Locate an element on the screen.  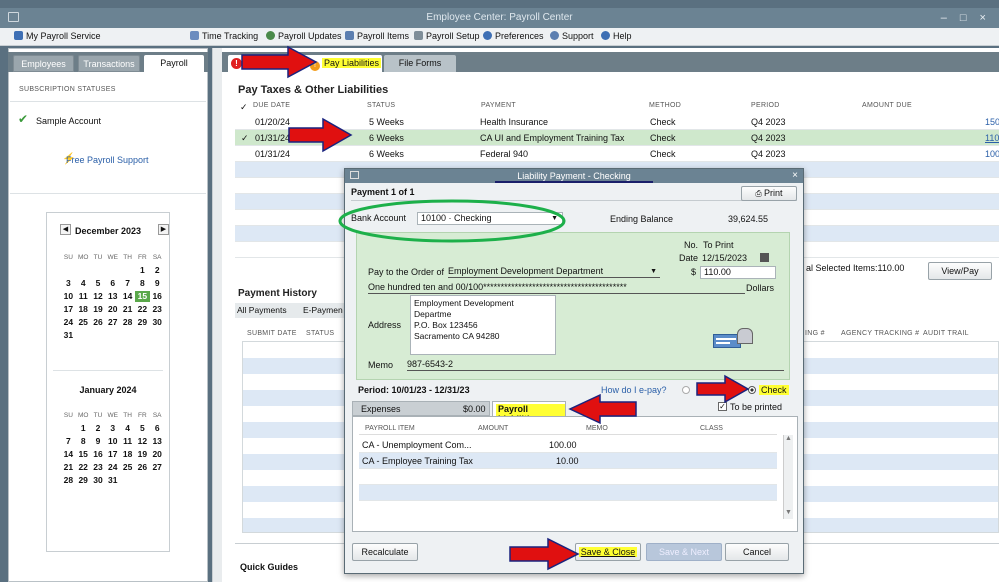
epay-radio is located at coordinates (686, 390).